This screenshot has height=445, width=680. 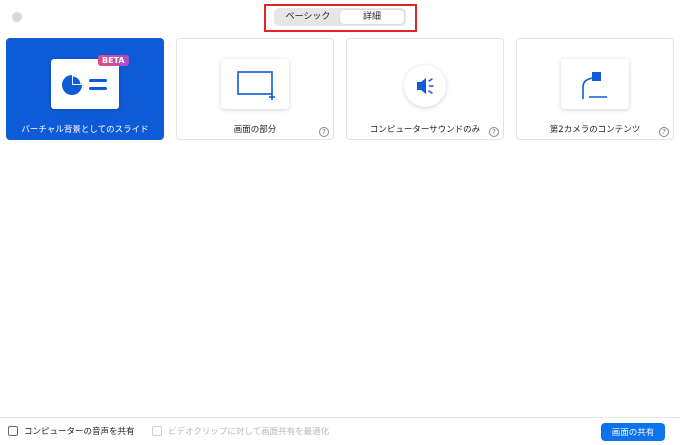 I want to click on tab-switcher: ベーシック 詳細, so click(x=340, y=17).